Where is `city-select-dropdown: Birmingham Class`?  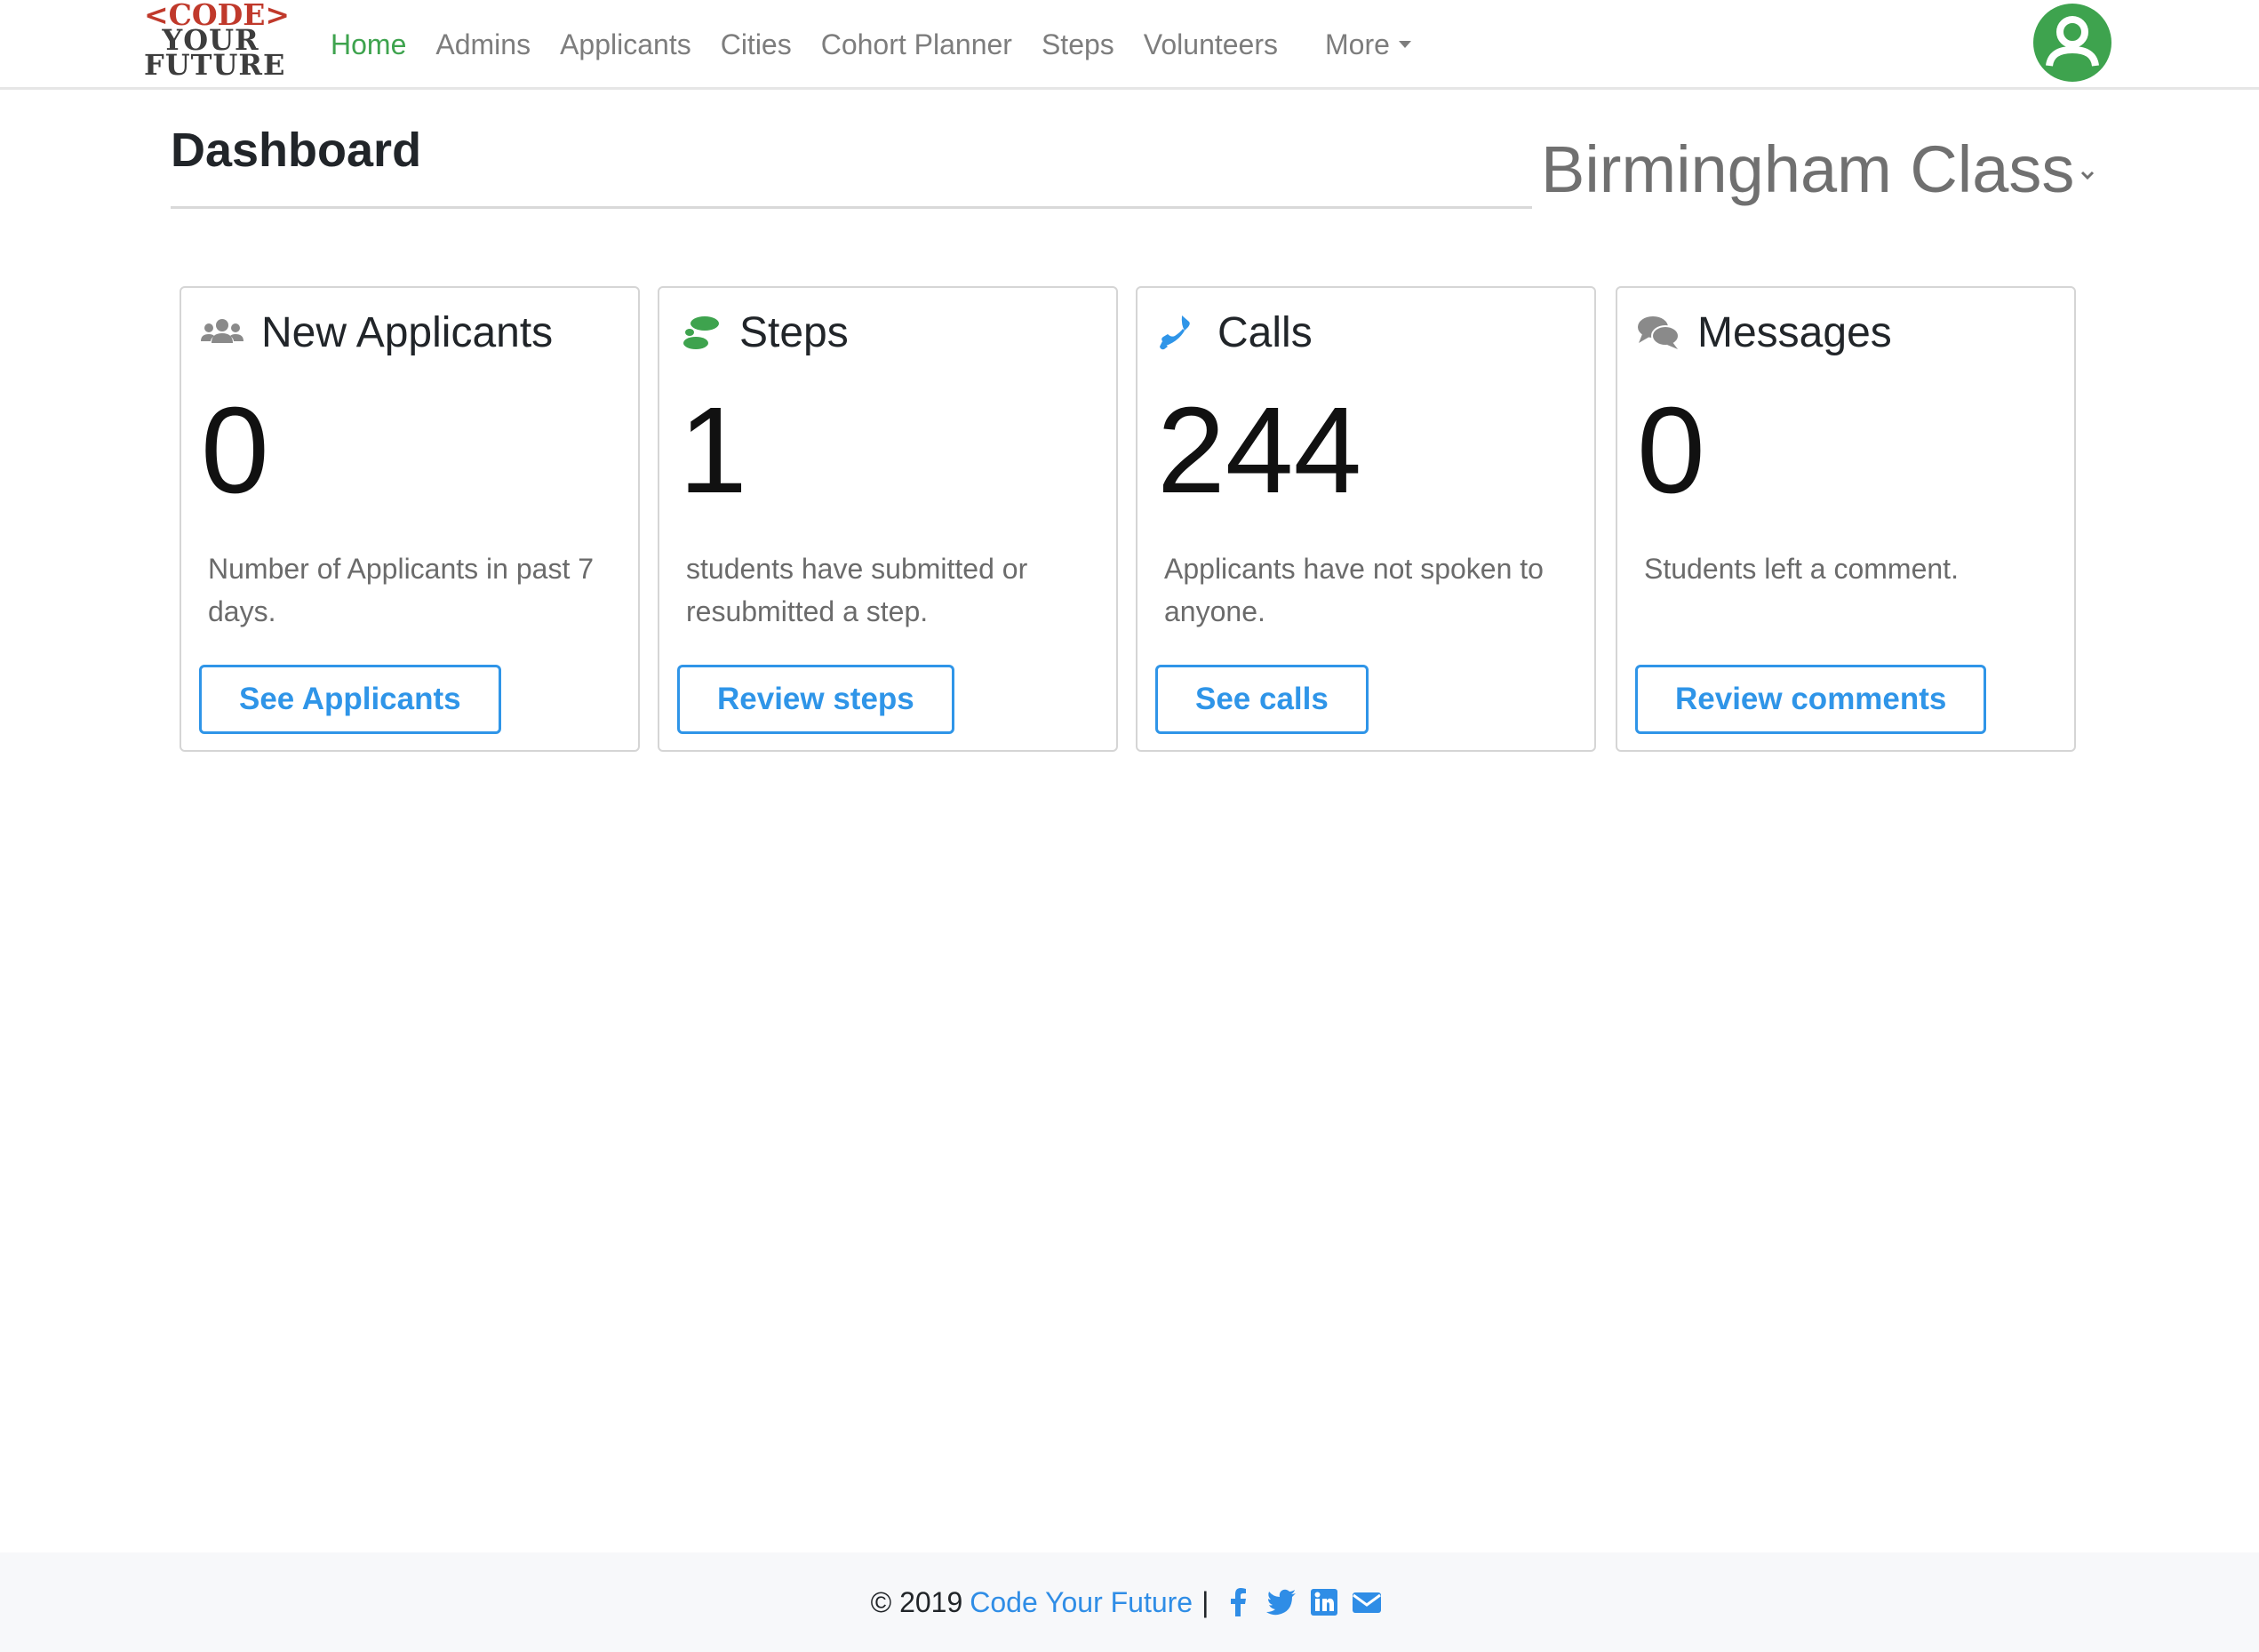
city-select-dropdown: Birmingham Class is located at coordinates (1819, 169).